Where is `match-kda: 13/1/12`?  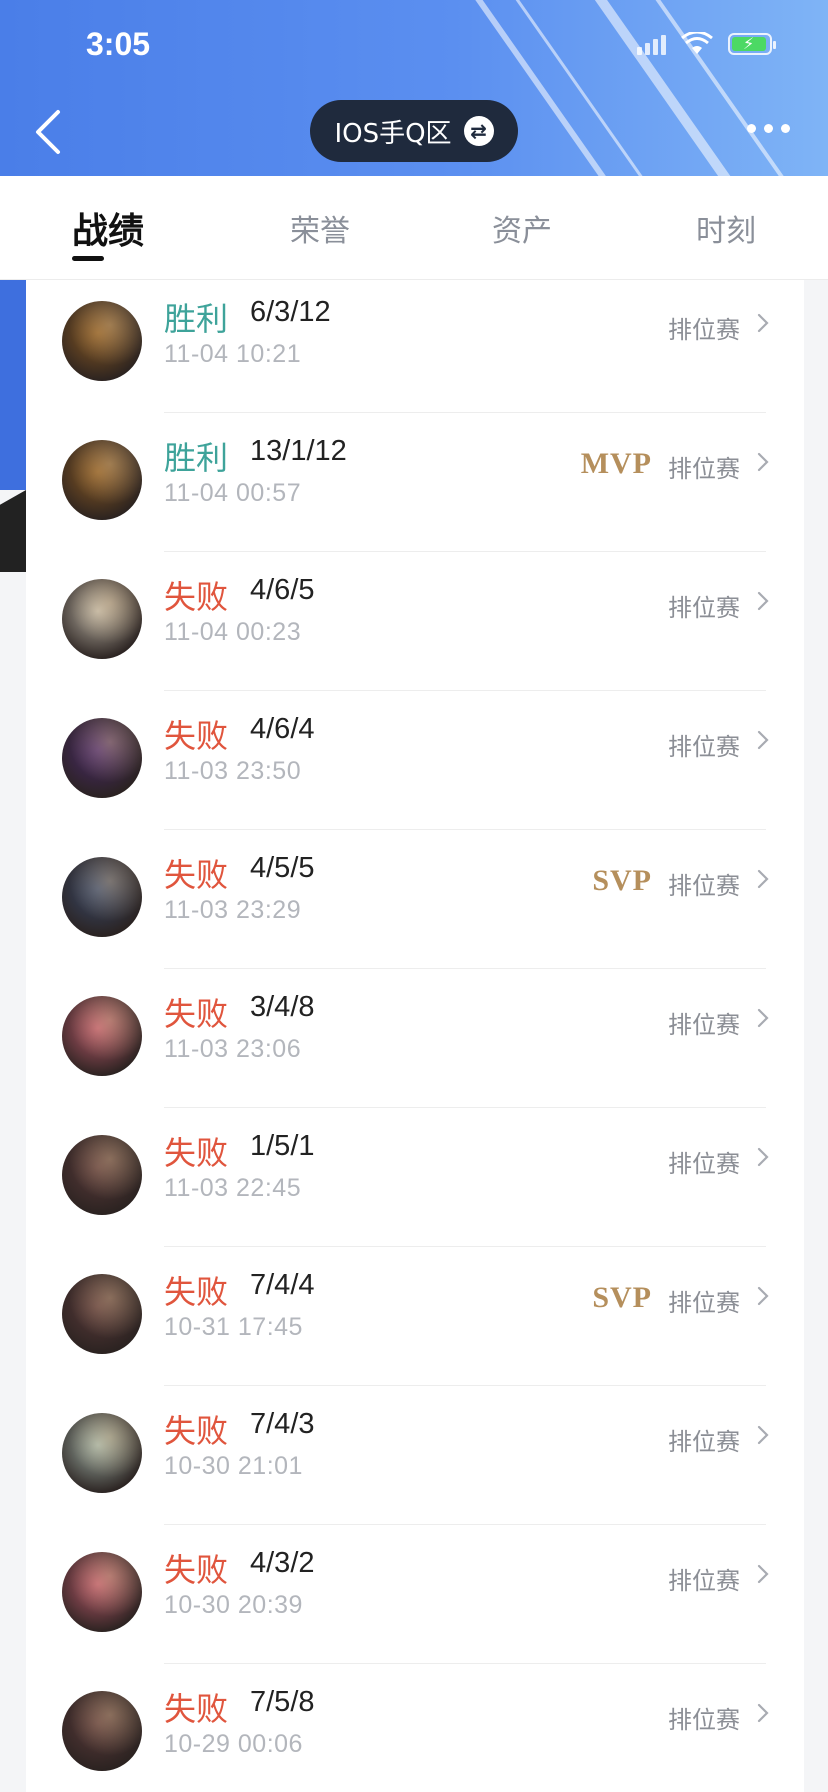 match-kda: 13/1/12 is located at coordinates (298, 451).